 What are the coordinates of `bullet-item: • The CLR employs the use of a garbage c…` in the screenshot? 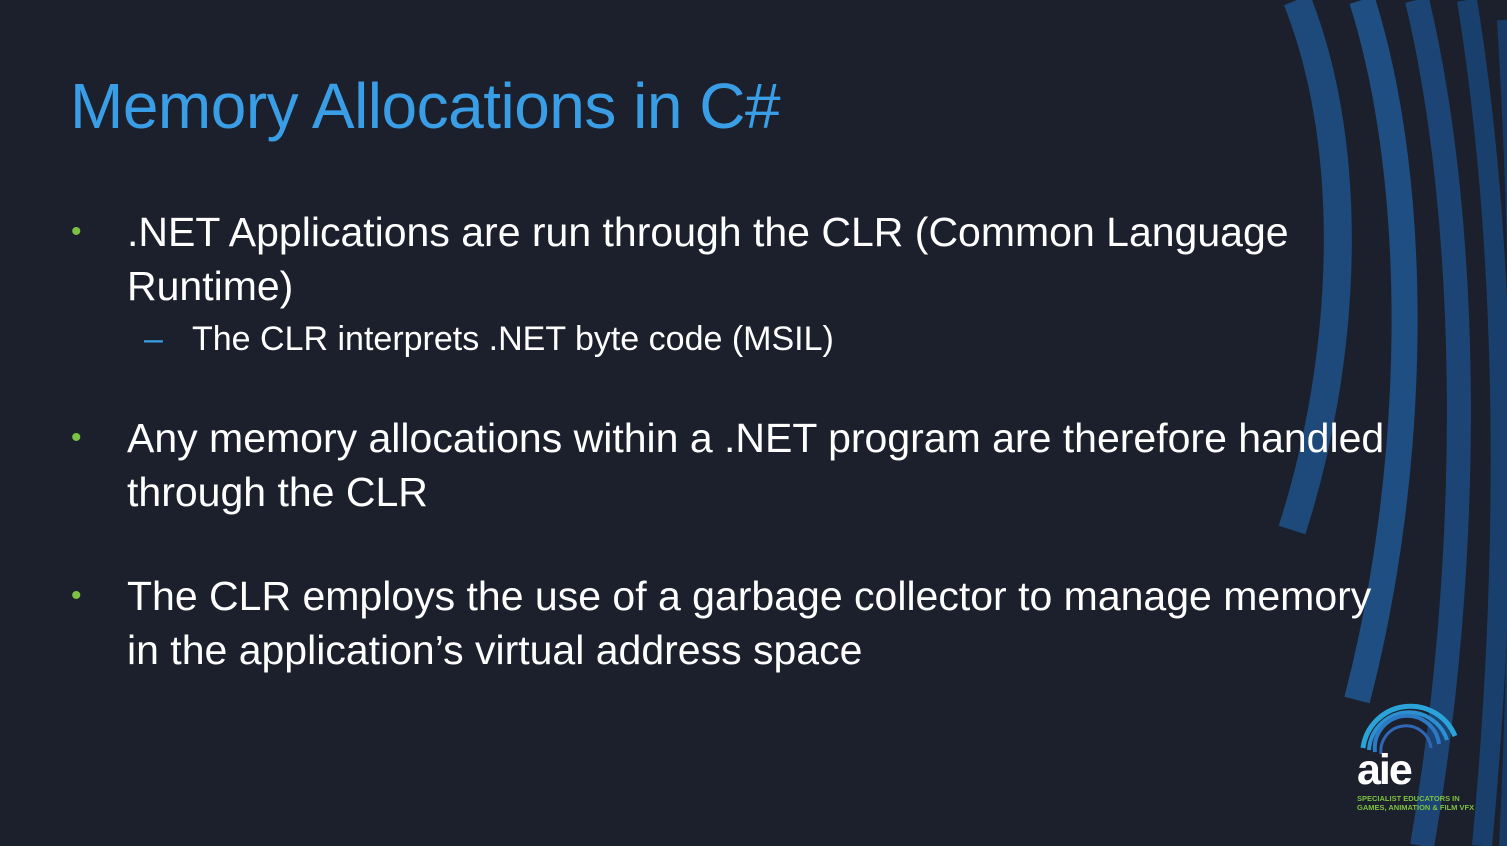 It's located at (730, 623).